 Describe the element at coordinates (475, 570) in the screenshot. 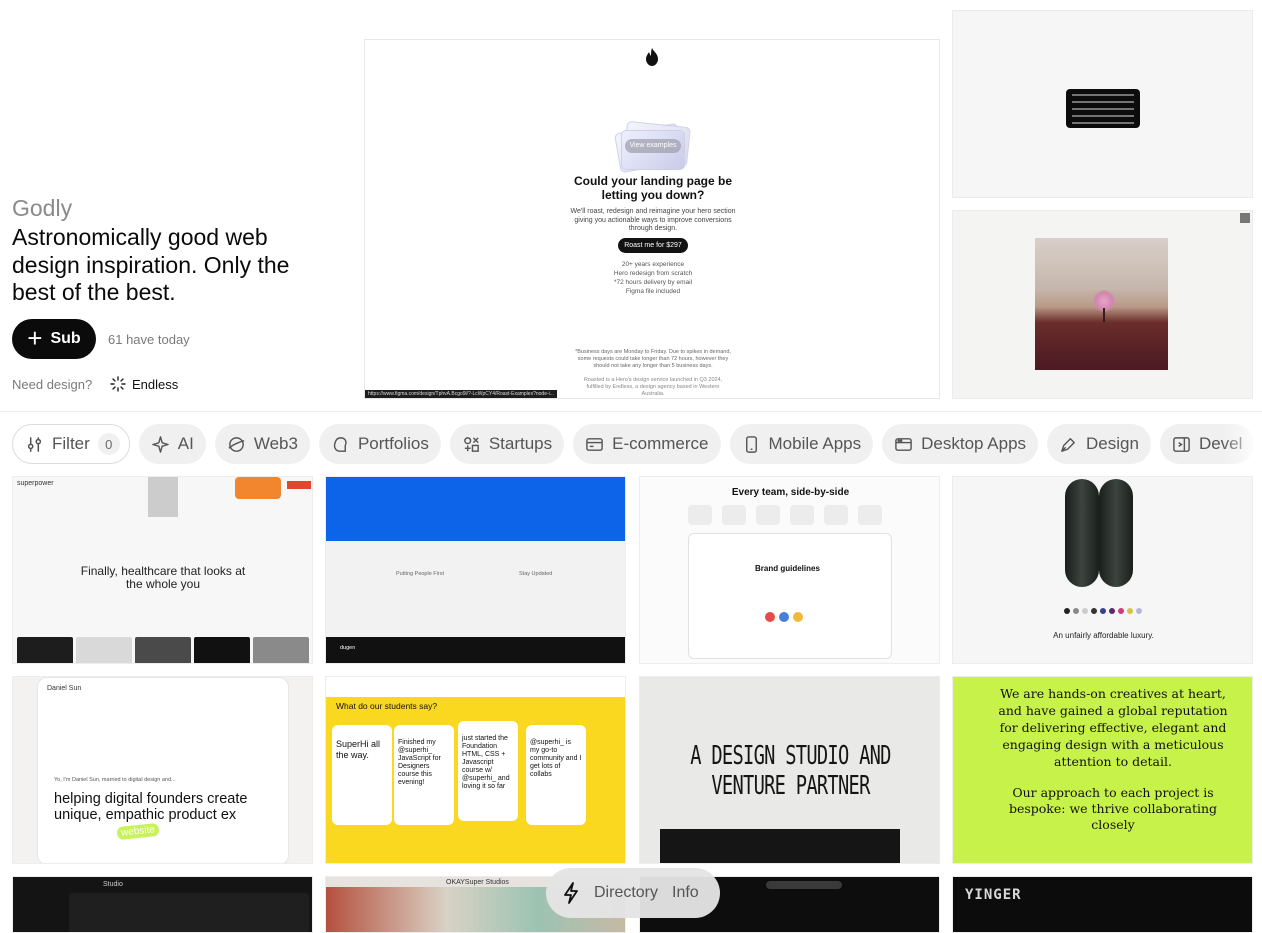

I see `site-card: Putting People First Stay Updated dugen` at that location.